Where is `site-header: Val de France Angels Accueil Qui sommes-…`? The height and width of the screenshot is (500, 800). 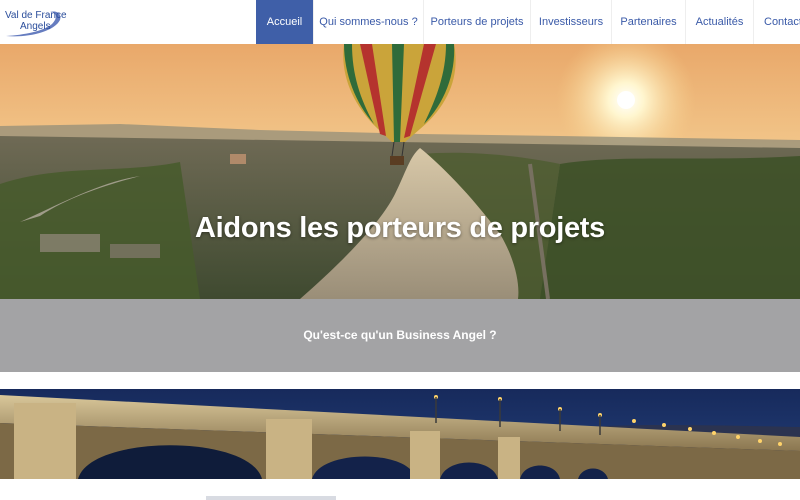 site-header: Val de France Angels Accueil Qui sommes-… is located at coordinates (400, 22).